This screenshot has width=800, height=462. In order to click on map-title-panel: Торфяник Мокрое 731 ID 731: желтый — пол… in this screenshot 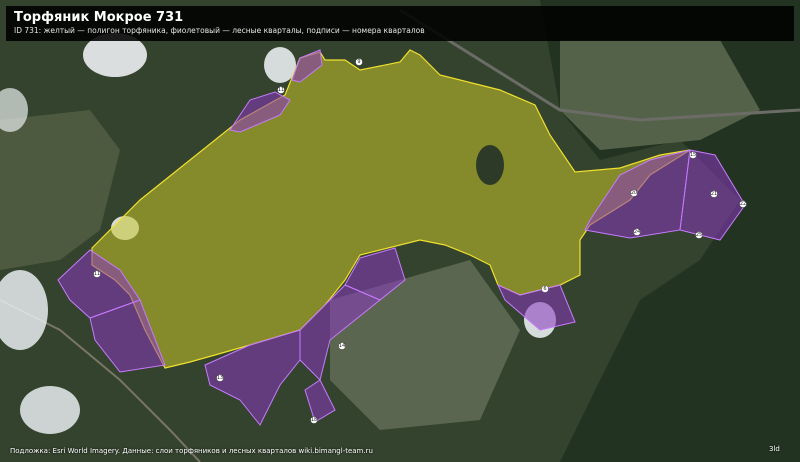, I will do `click(400, 23)`.